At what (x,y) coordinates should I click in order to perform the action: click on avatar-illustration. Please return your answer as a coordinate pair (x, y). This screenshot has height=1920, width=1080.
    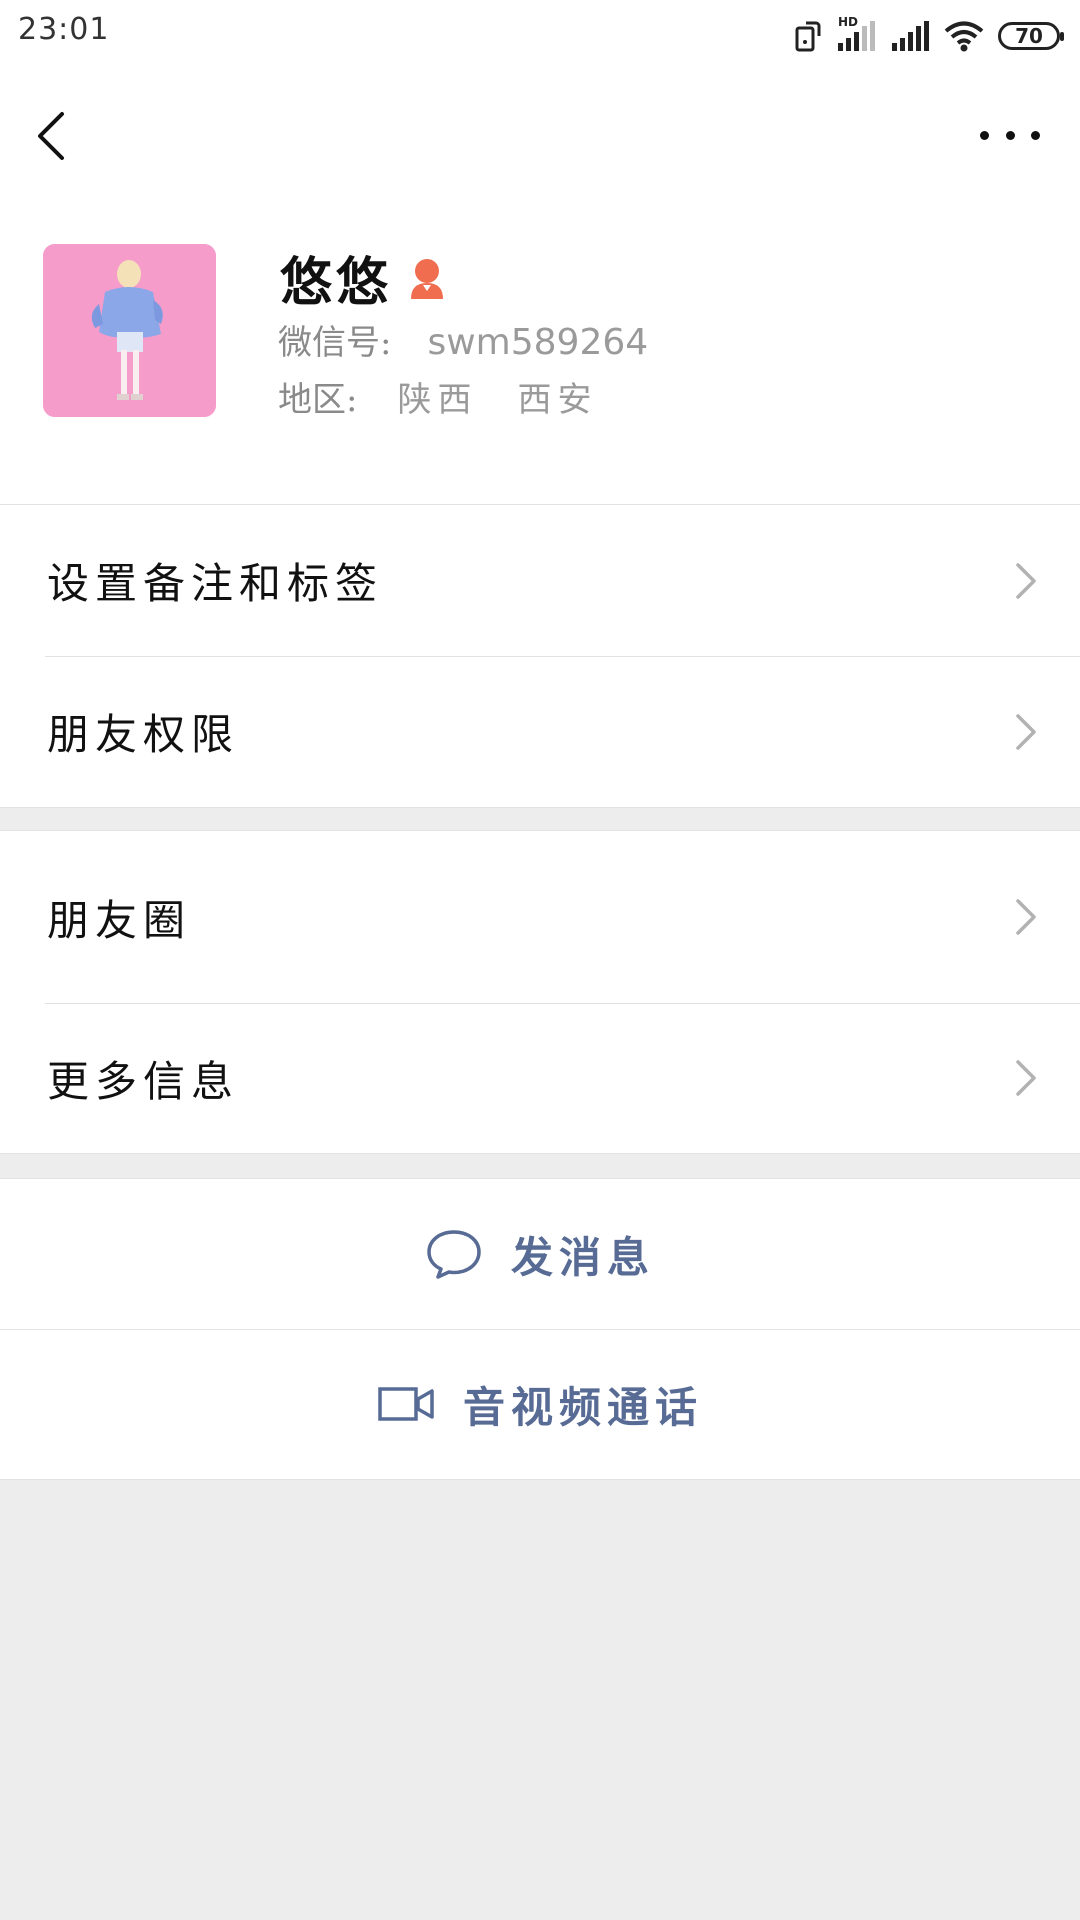
    Looking at the image, I should click on (129, 330).